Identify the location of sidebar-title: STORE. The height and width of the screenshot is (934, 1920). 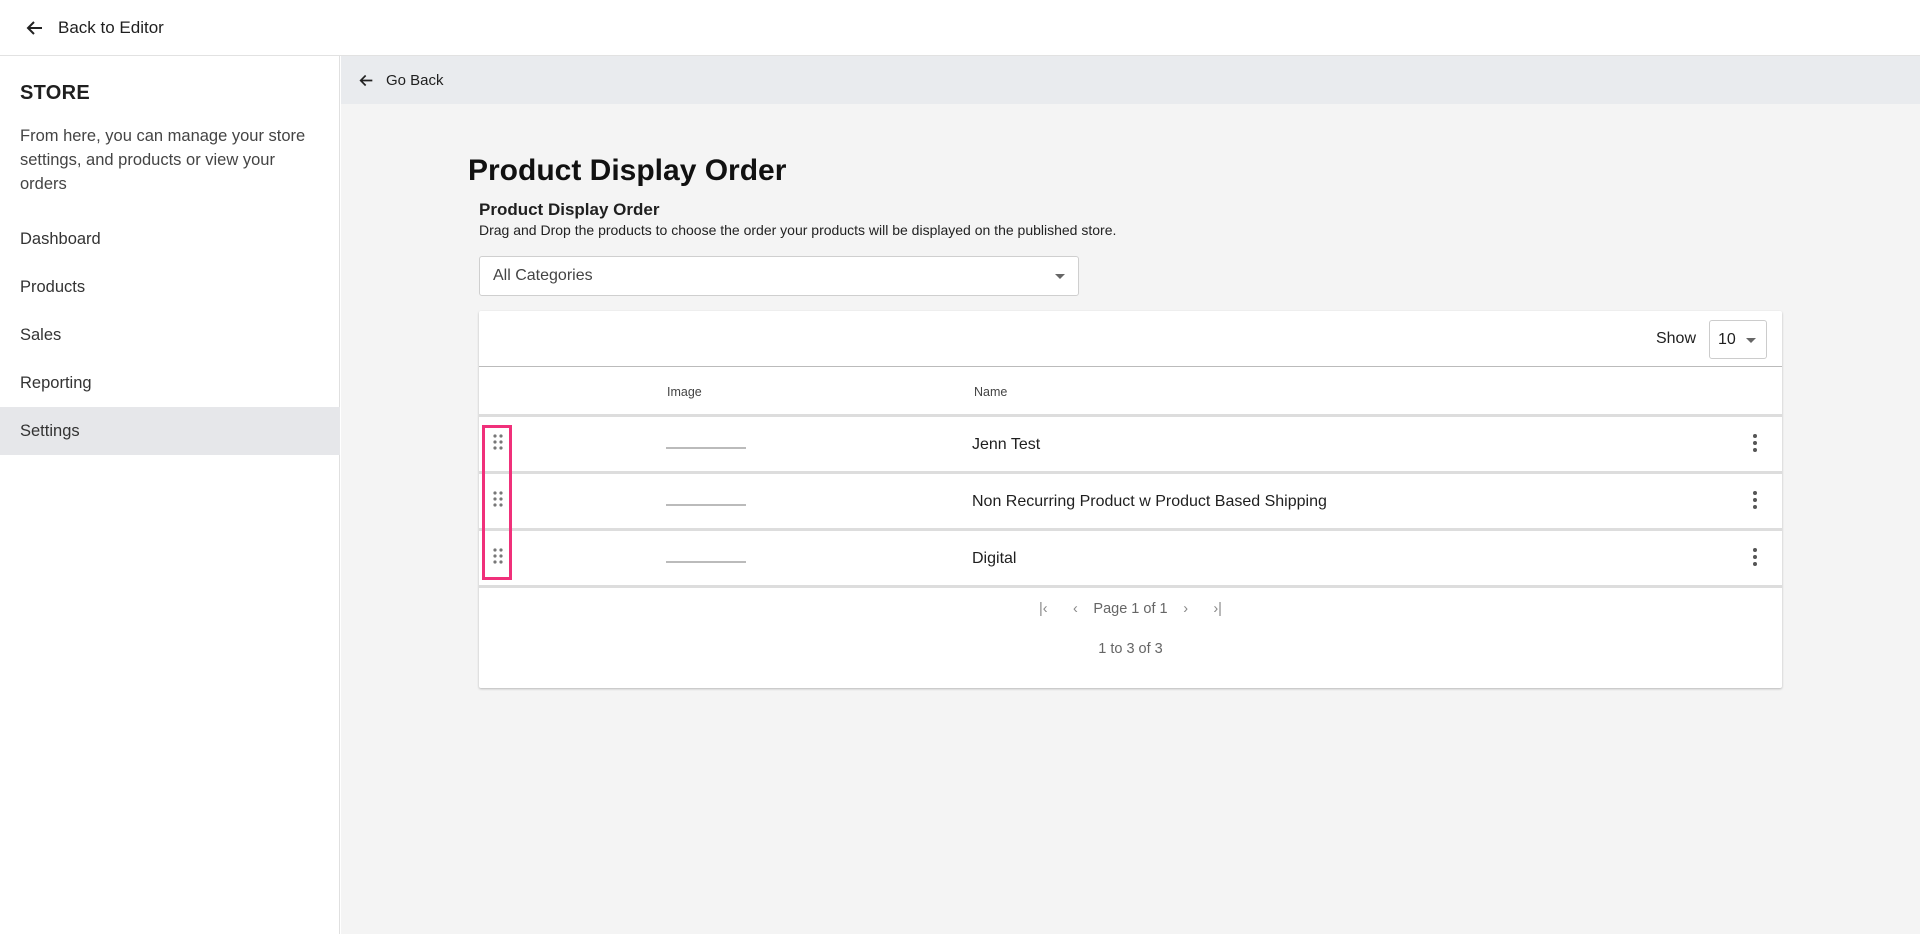
(55, 93).